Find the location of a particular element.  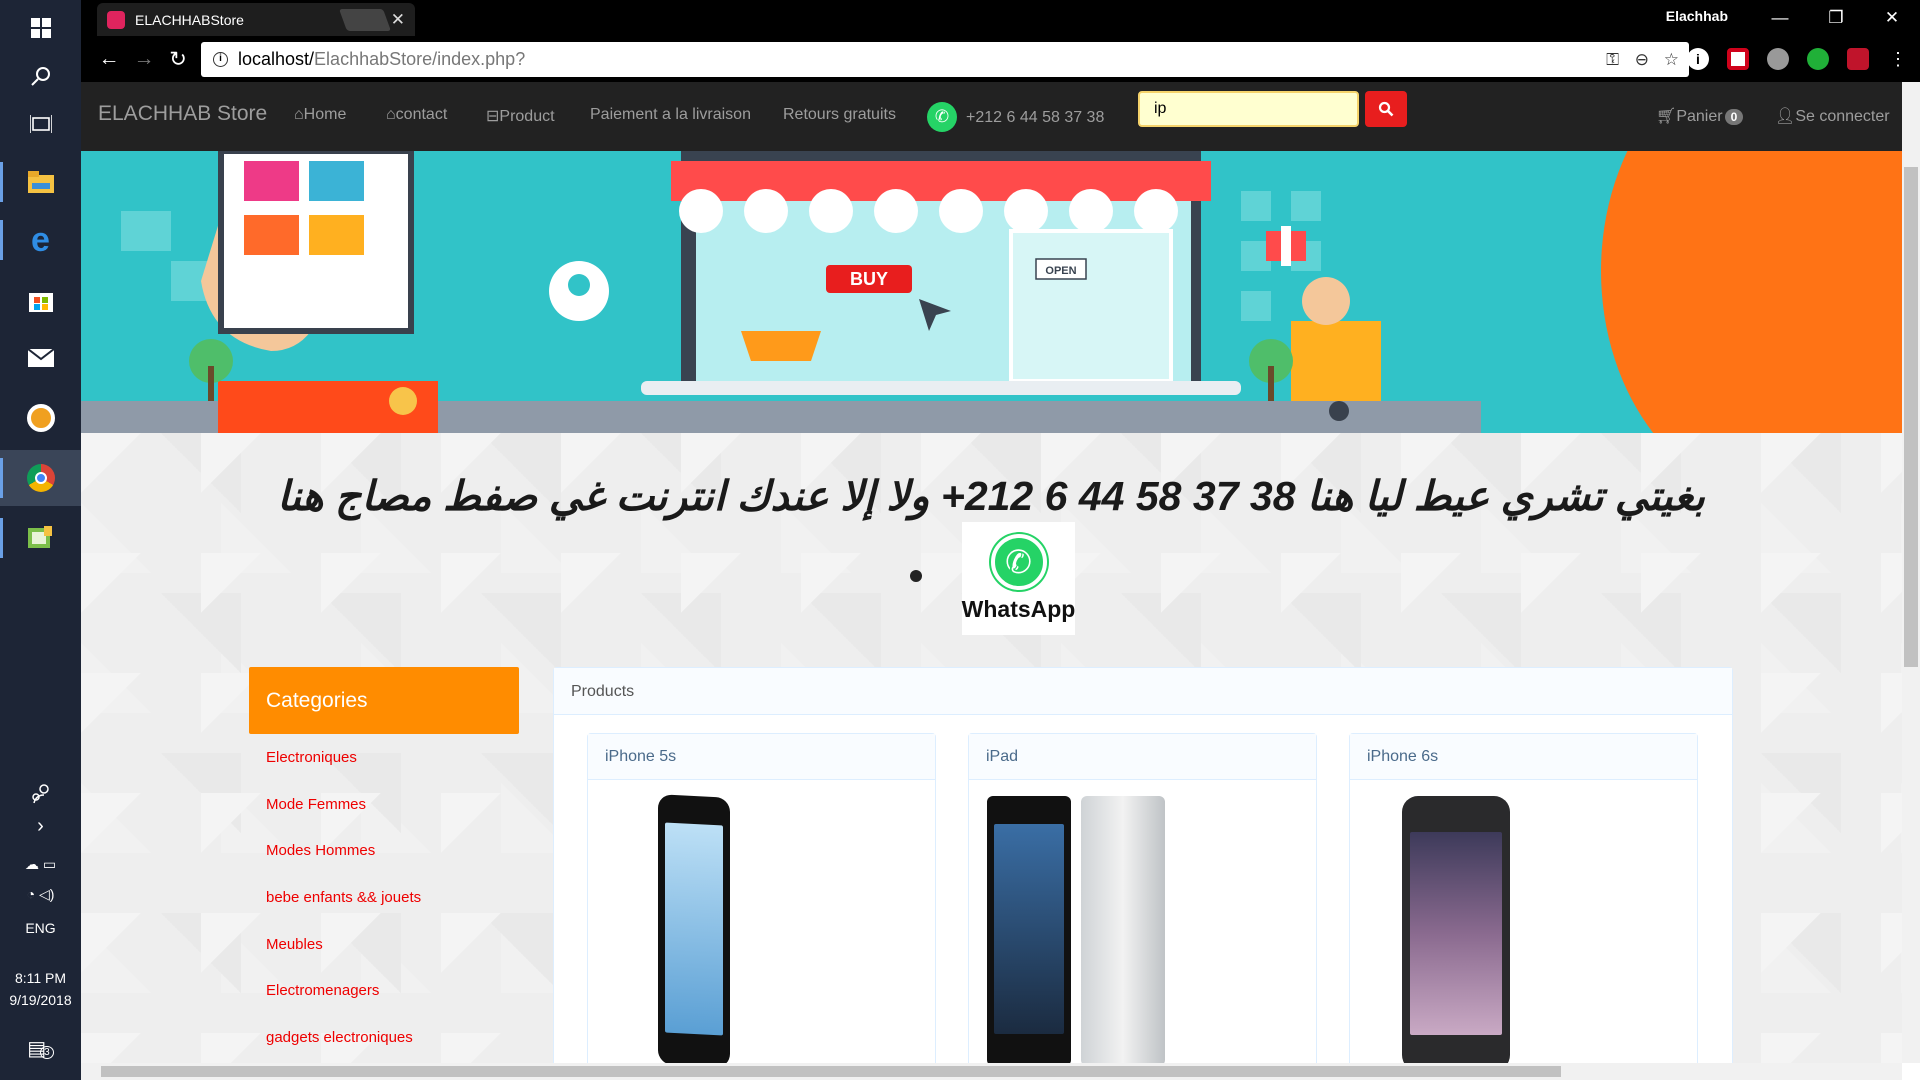

nav-home-label: Home is located at coordinates (325, 114).